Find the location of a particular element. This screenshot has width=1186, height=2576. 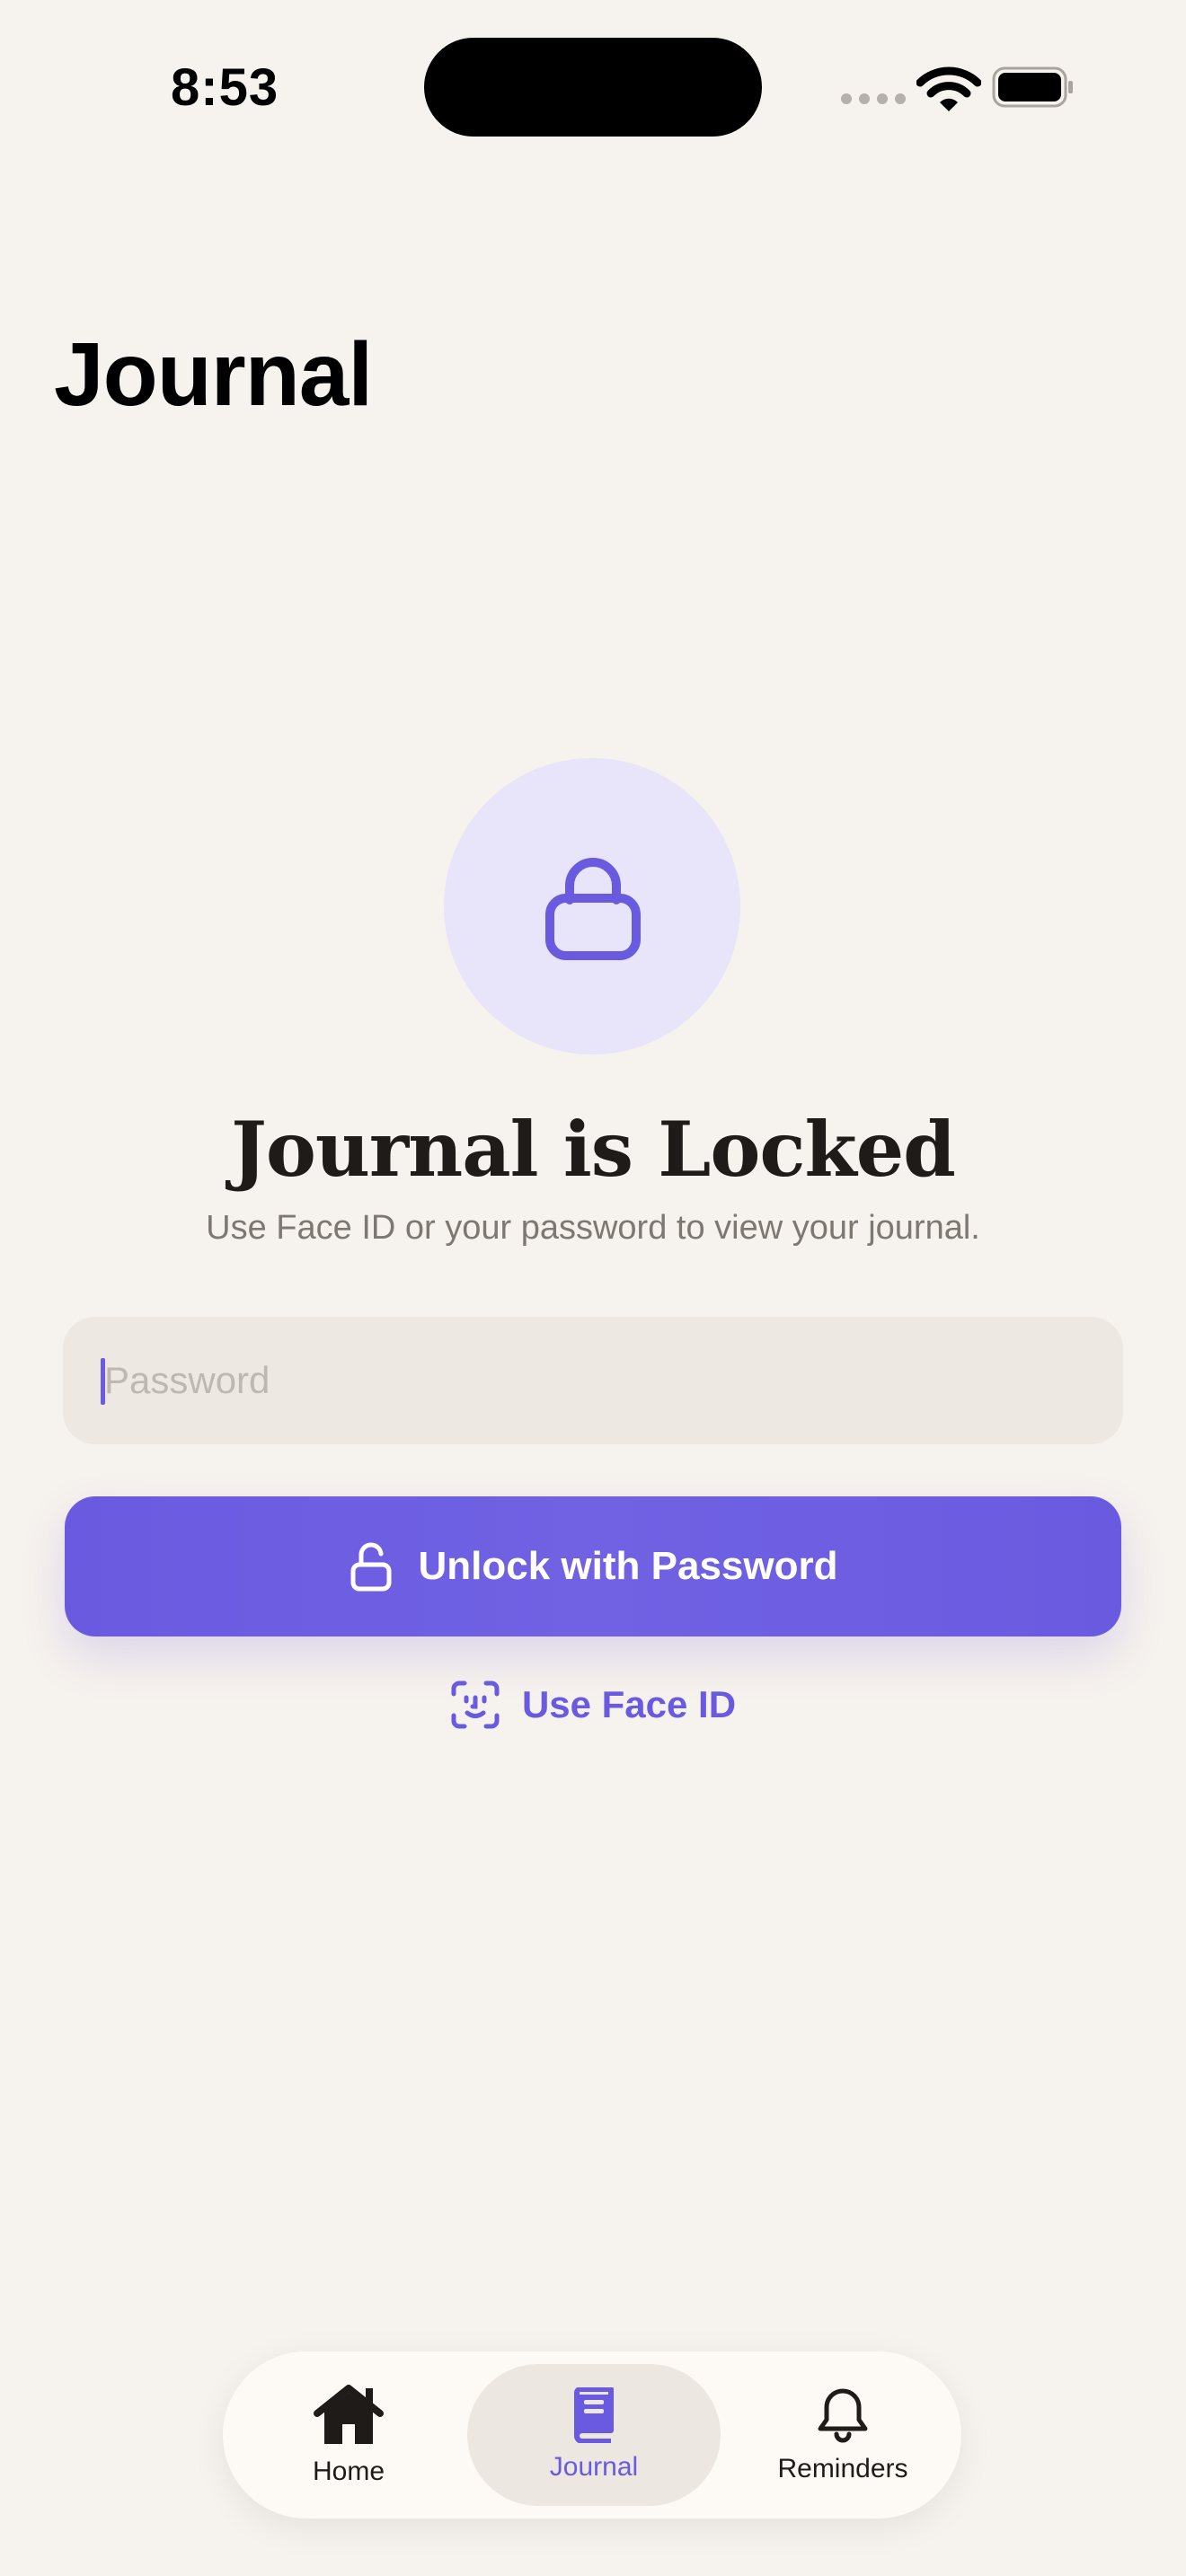

page-title: Journal is located at coordinates (213, 374).